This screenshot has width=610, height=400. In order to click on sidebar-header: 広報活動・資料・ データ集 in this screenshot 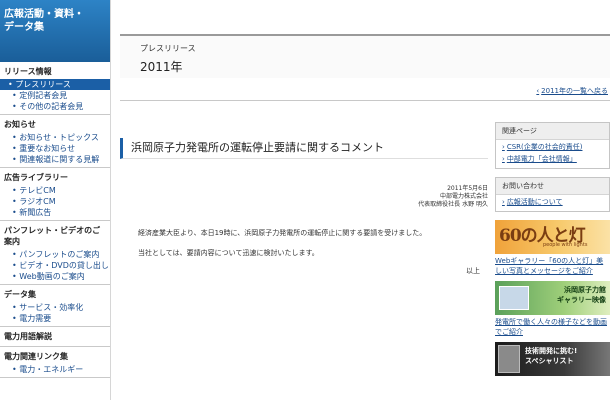, I will do `click(55, 31)`.